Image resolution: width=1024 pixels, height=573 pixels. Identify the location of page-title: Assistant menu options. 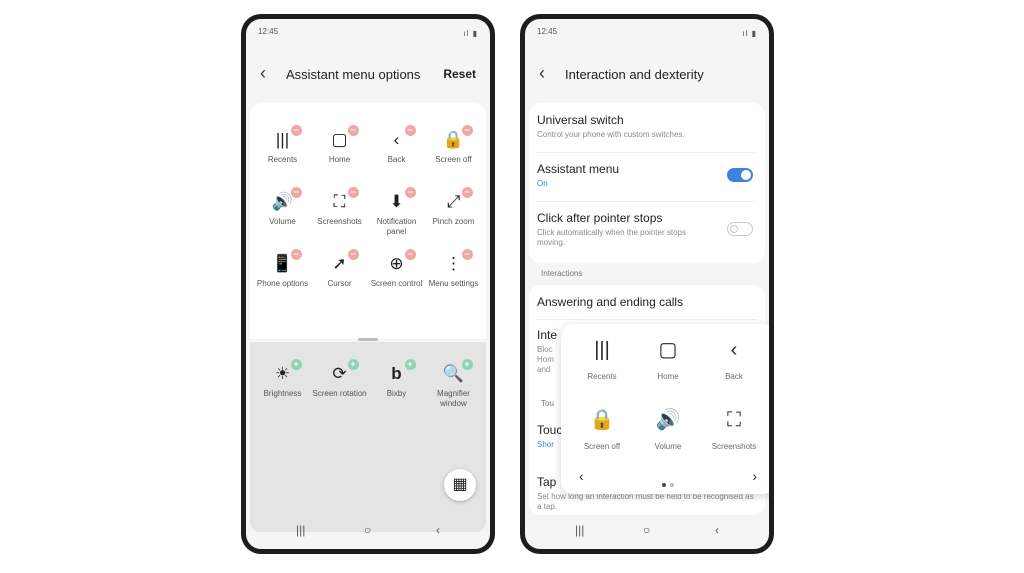
(353, 74).